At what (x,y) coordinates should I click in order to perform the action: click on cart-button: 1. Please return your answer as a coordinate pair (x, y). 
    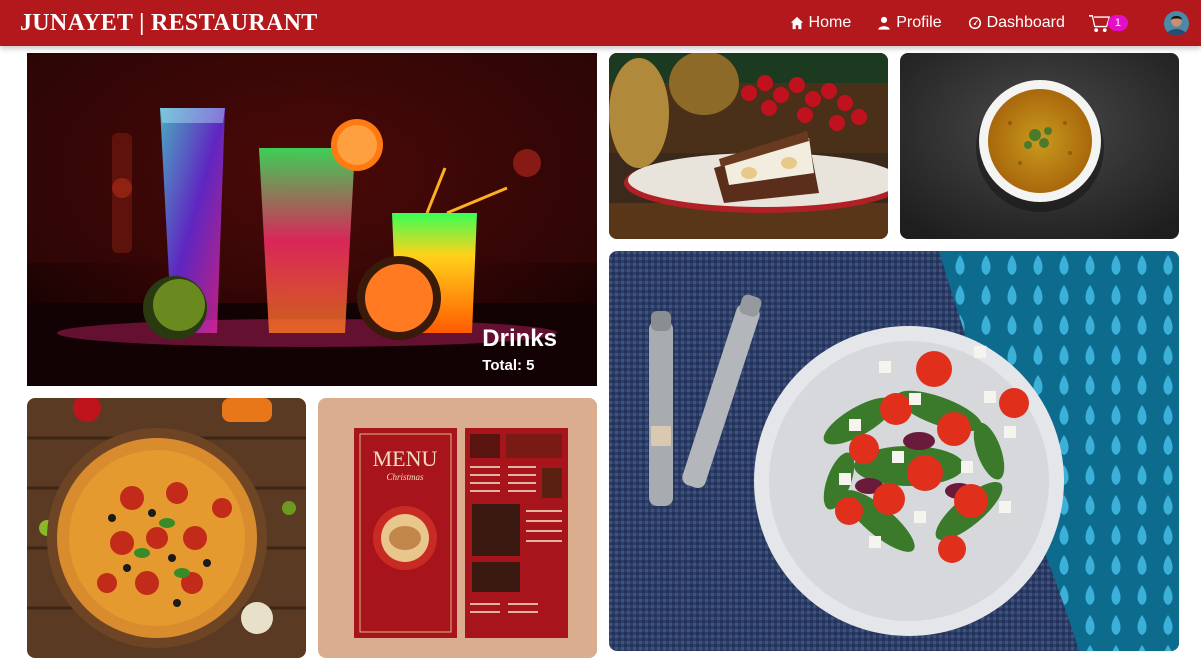
    Looking at the image, I should click on (1108, 23).